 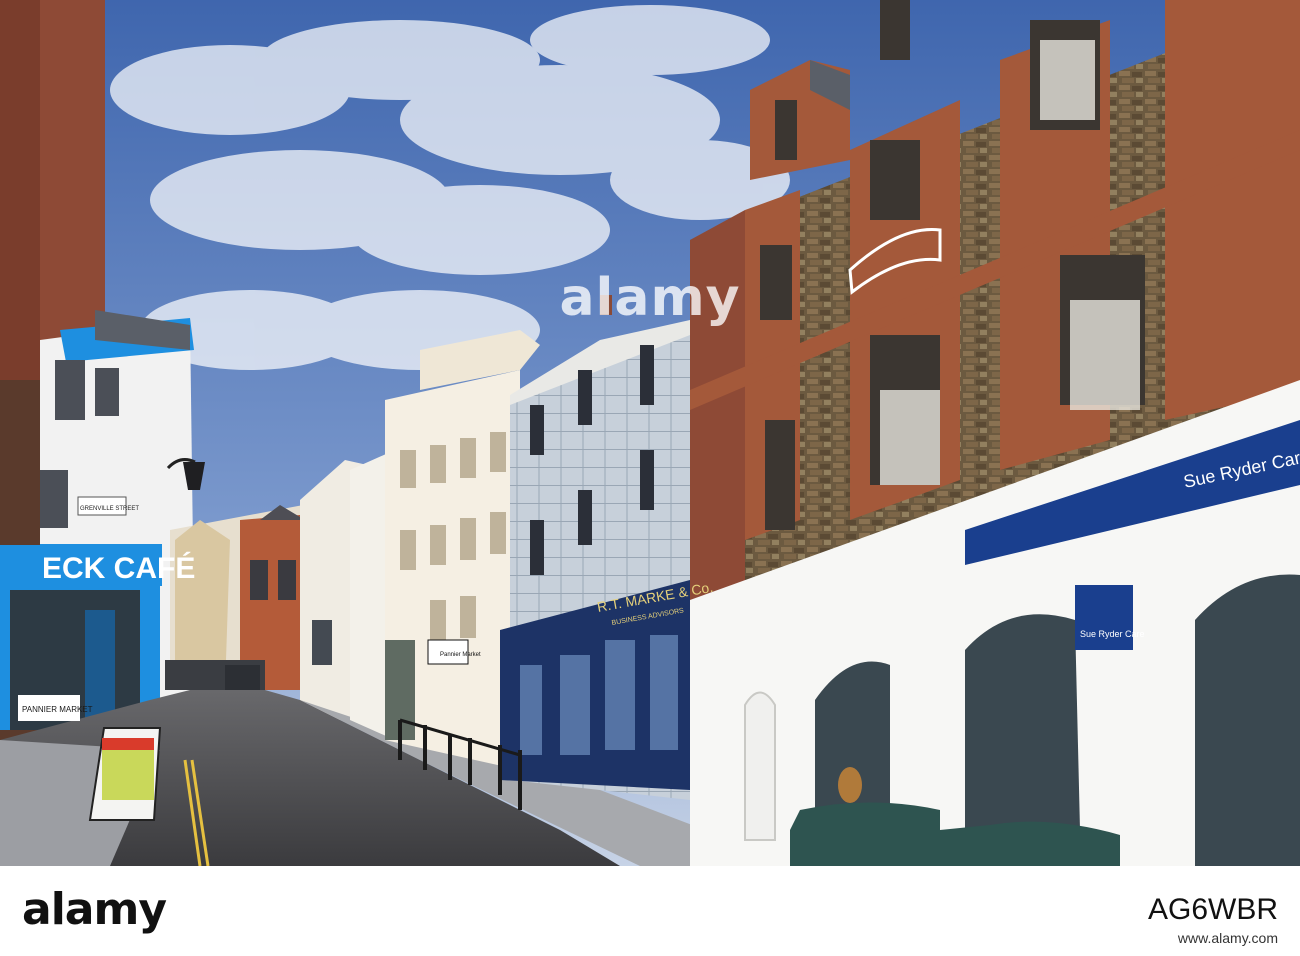 What do you see at coordinates (109, 509) in the screenshot?
I see `street-name-sign: GRENVILLE STREET` at bounding box center [109, 509].